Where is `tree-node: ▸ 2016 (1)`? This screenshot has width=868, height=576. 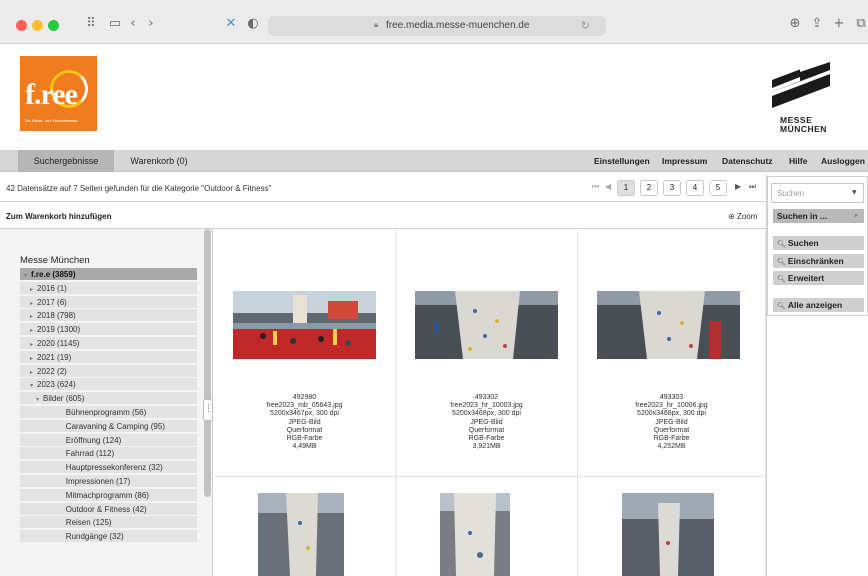 tree-node: ▸ 2016 (1) is located at coordinates (108, 288).